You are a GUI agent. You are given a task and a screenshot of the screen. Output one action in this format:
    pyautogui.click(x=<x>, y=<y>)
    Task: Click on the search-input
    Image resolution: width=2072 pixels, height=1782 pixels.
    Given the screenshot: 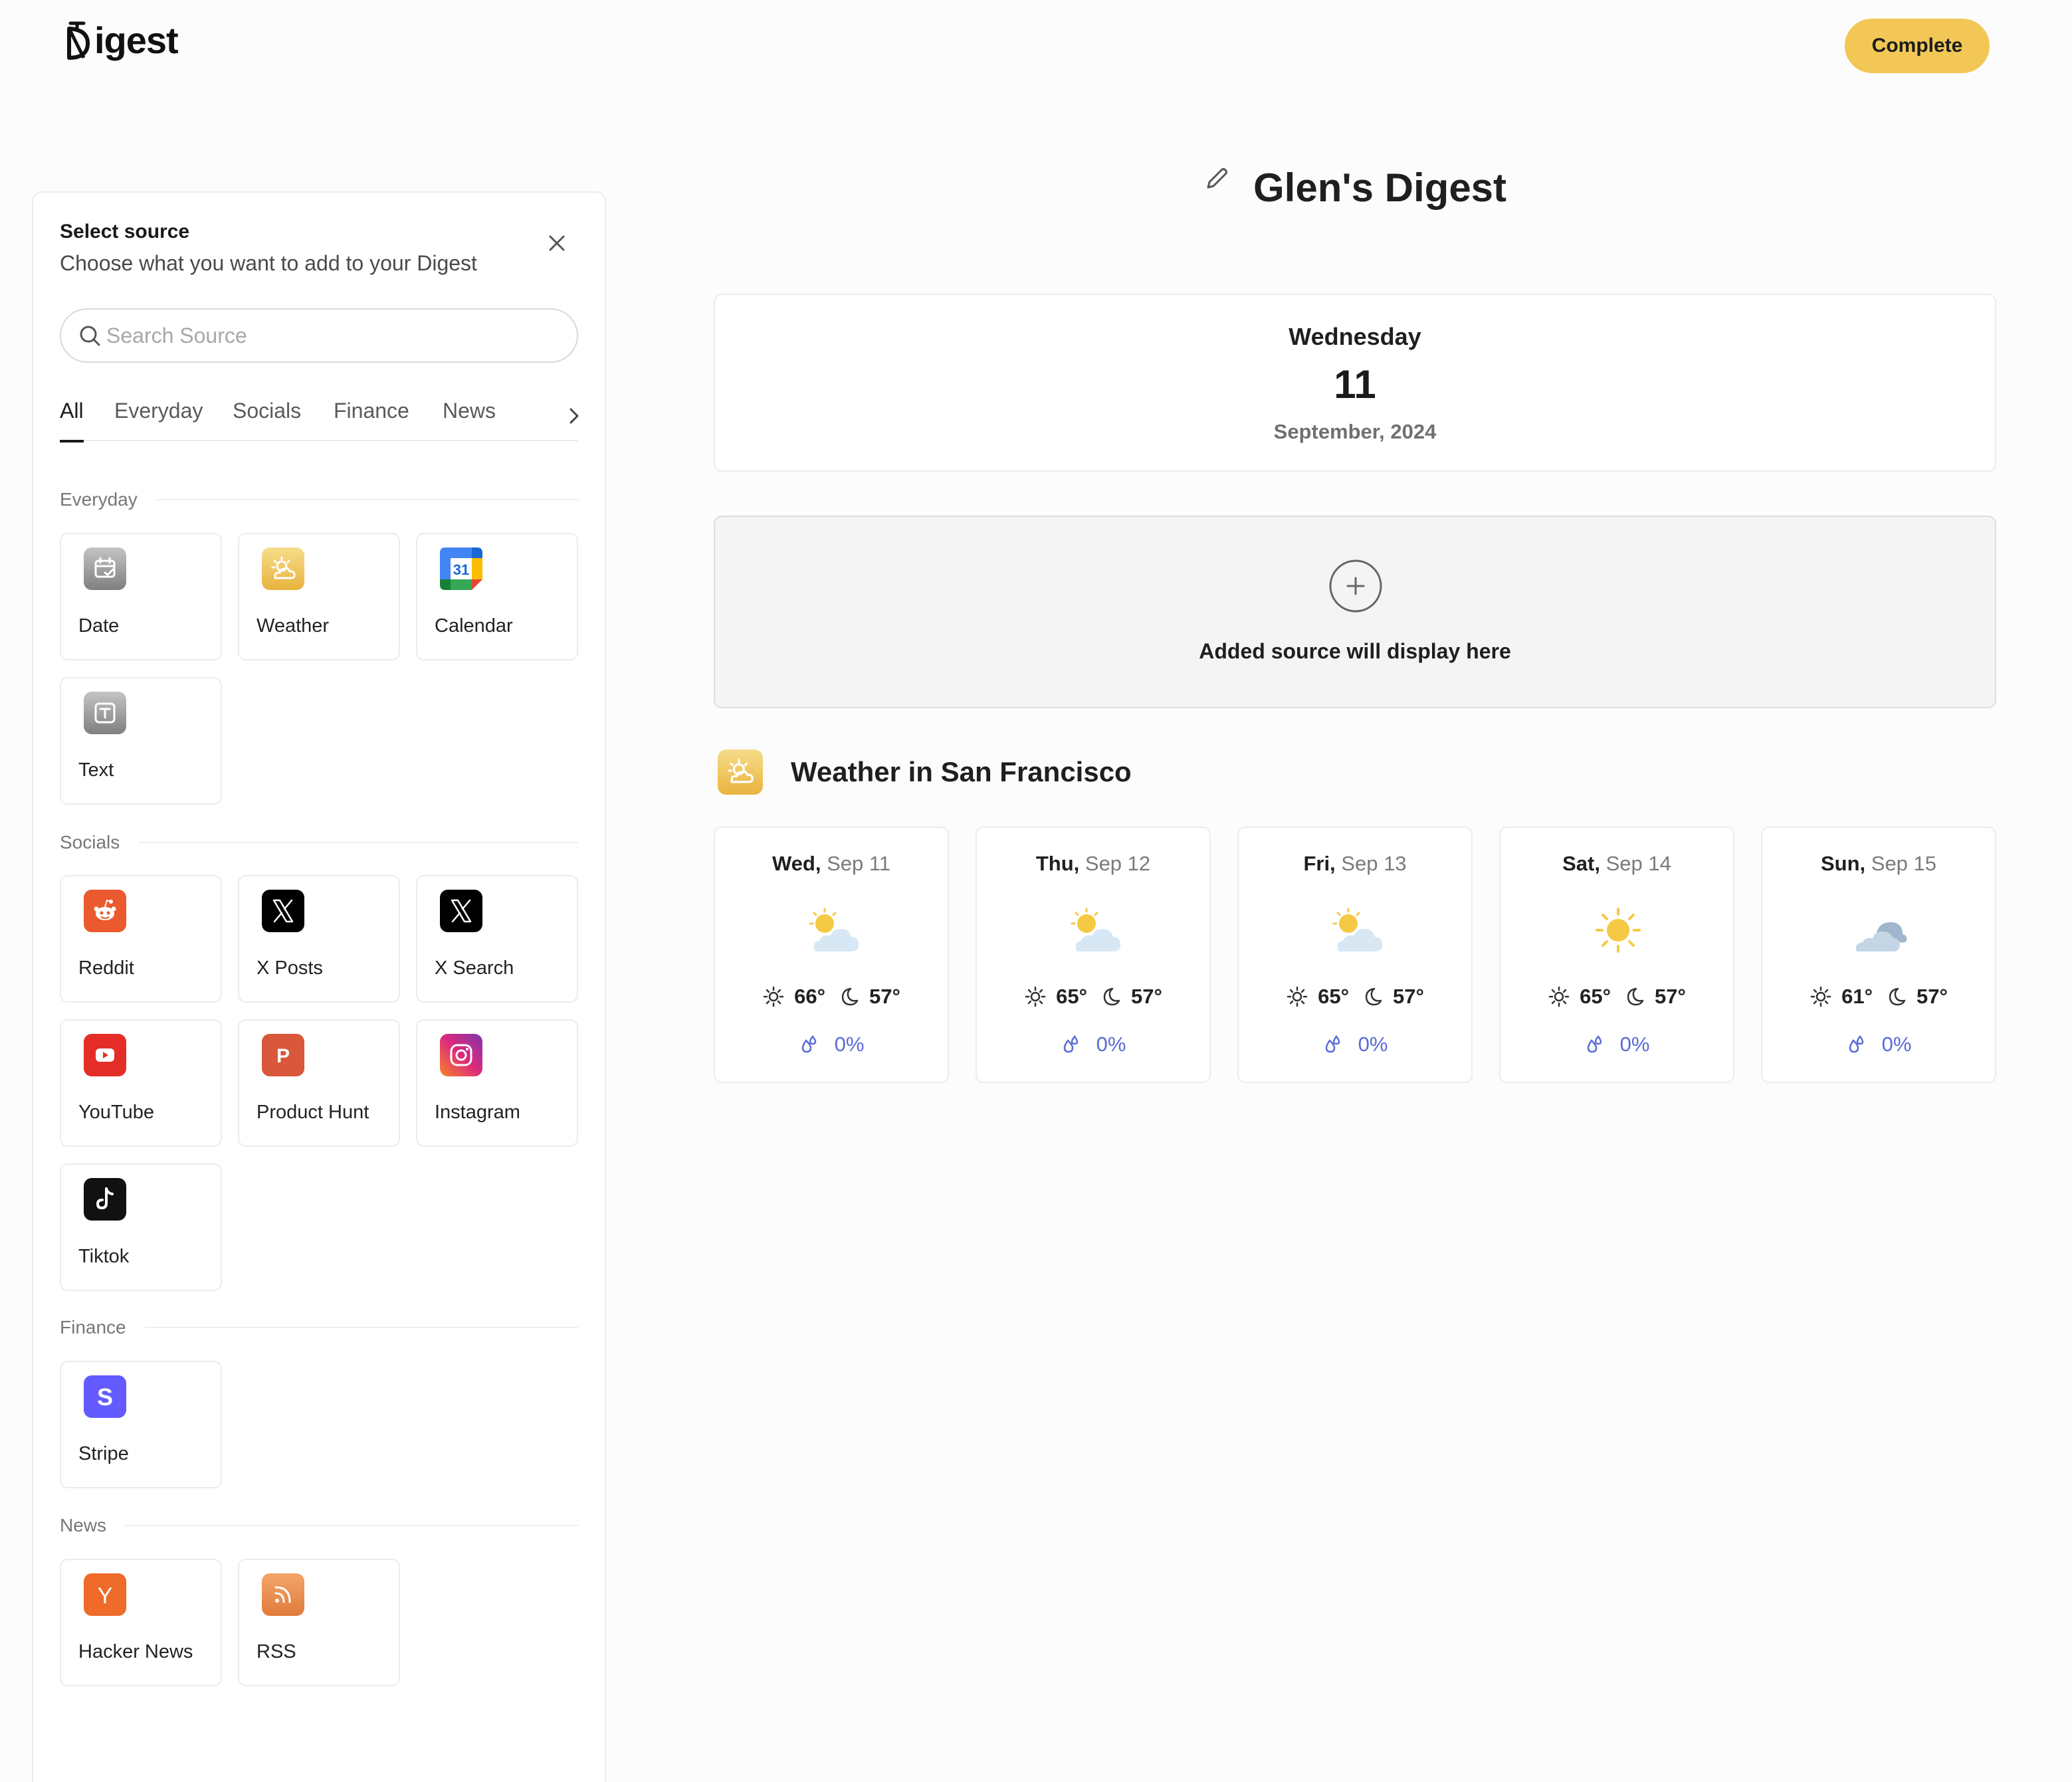 What is the action you would take?
    pyautogui.click(x=341, y=335)
    